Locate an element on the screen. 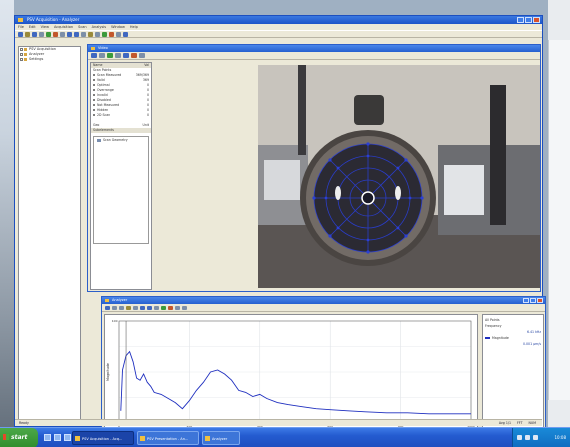 The height and width of the screenshot is (447, 570). define-points-icon is located at coordinates (134, 55).